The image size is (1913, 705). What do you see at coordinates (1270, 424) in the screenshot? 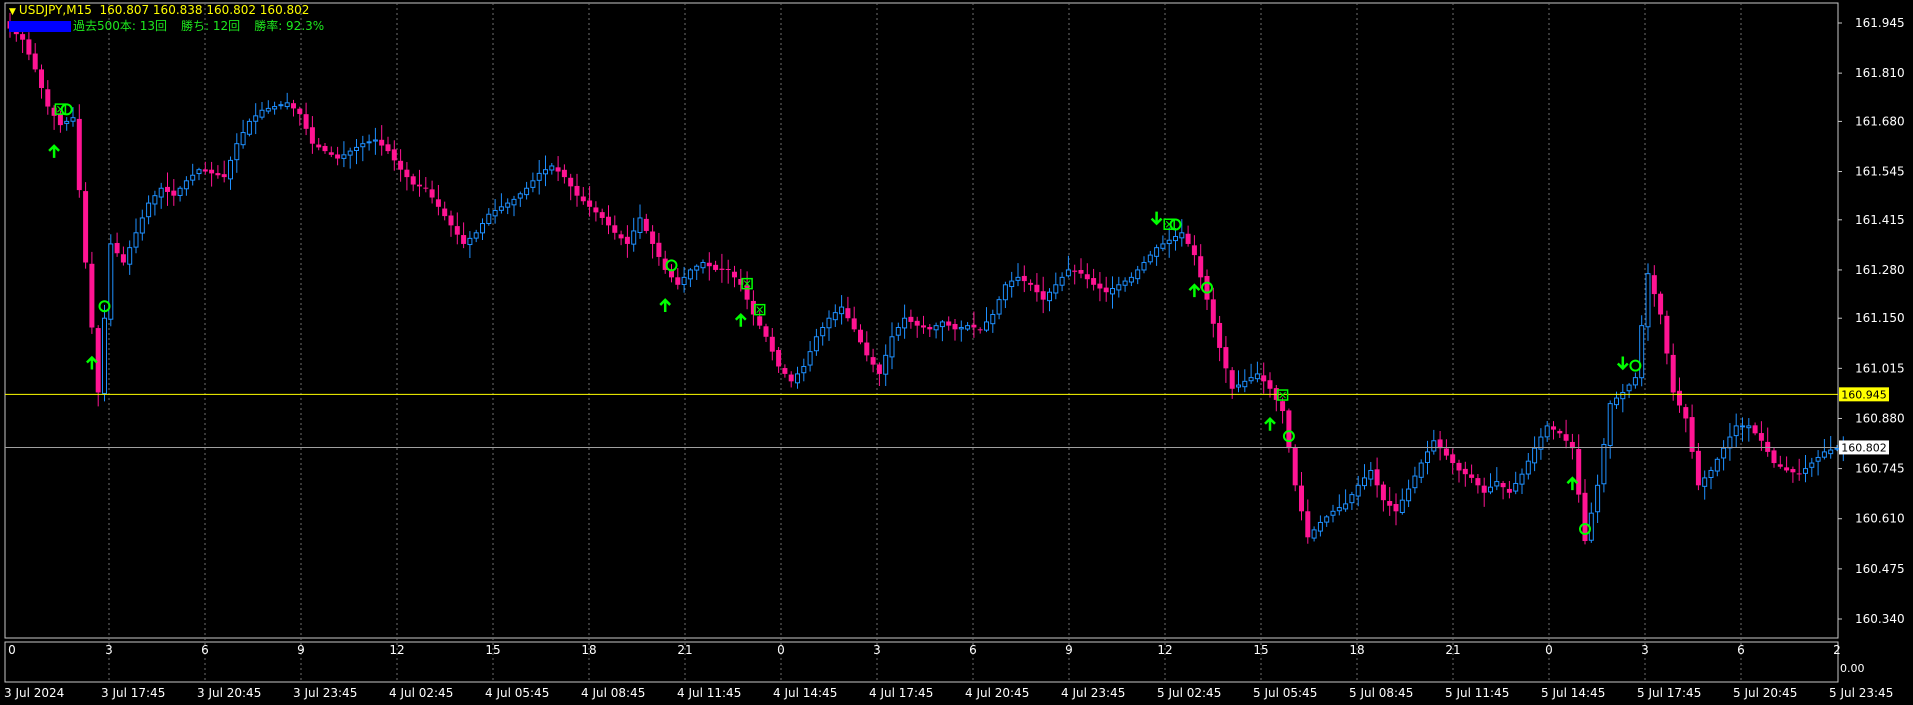
I see `arrow-up-icon` at bounding box center [1270, 424].